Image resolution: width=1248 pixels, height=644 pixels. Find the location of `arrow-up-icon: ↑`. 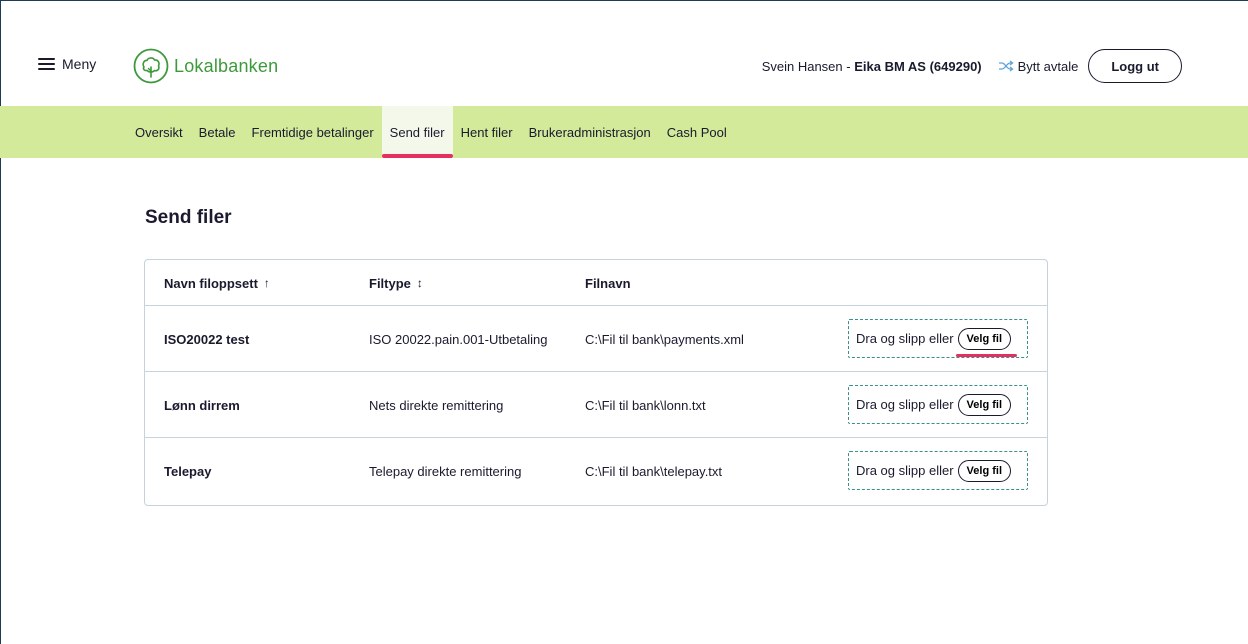

arrow-up-icon: ↑ is located at coordinates (266, 283).